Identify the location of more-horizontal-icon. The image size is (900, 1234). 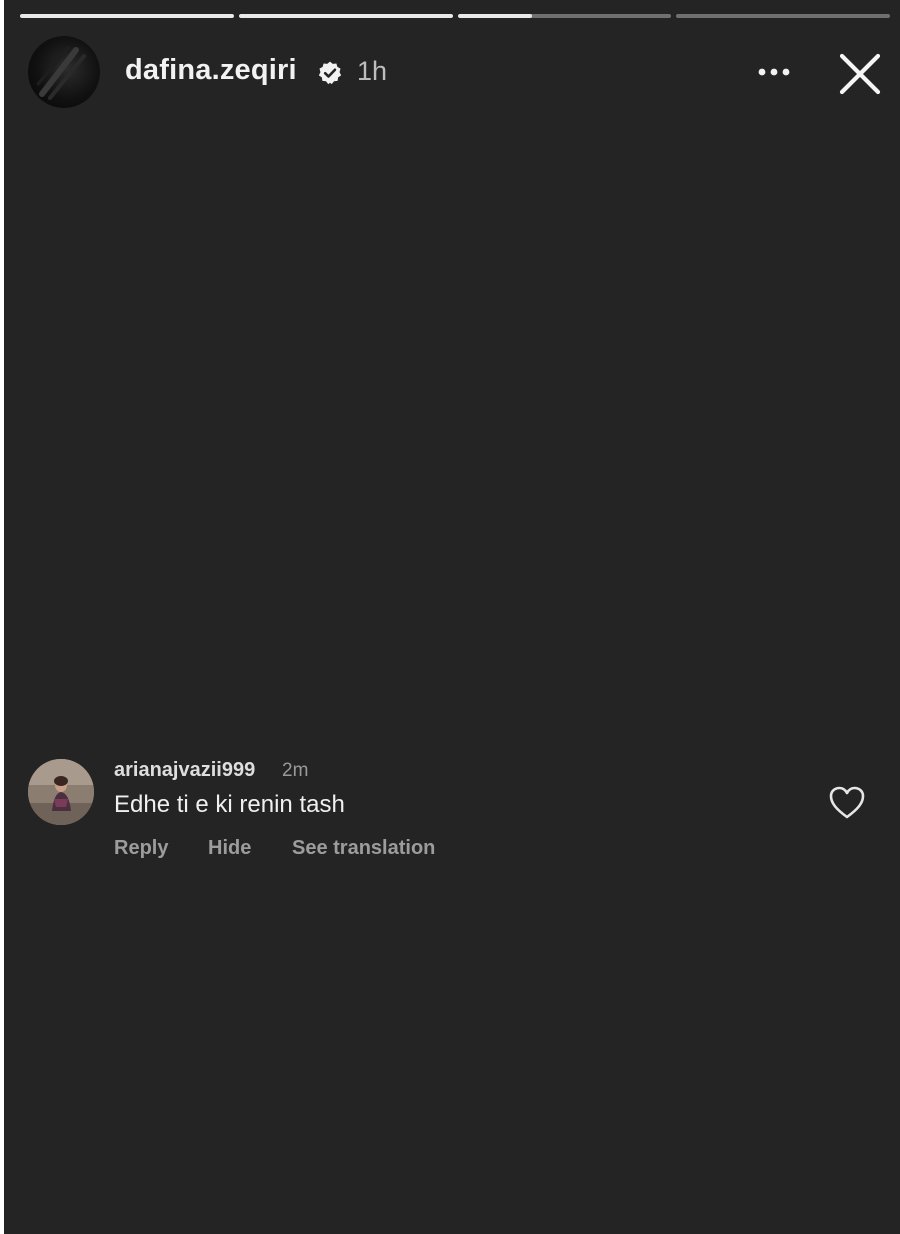
(774, 72).